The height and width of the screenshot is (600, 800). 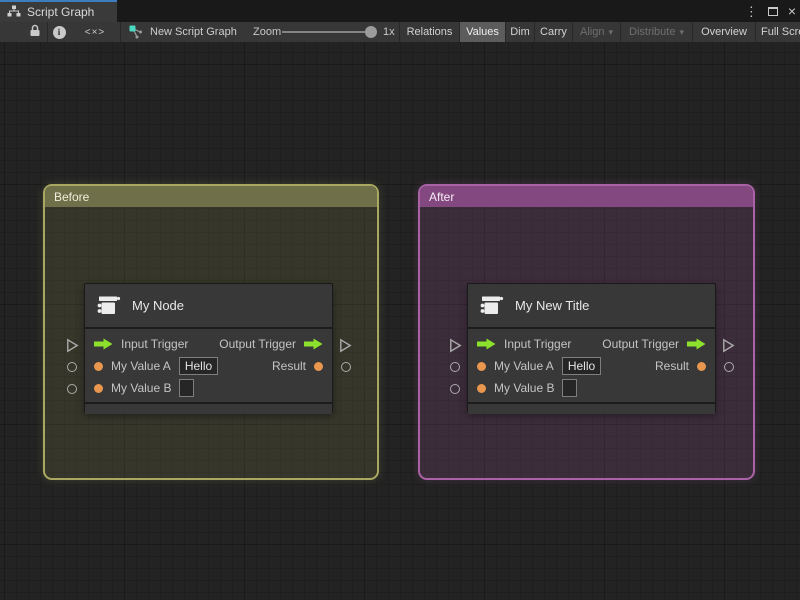 What do you see at coordinates (208, 305) in the screenshot?
I see `node-header: My Node` at bounding box center [208, 305].